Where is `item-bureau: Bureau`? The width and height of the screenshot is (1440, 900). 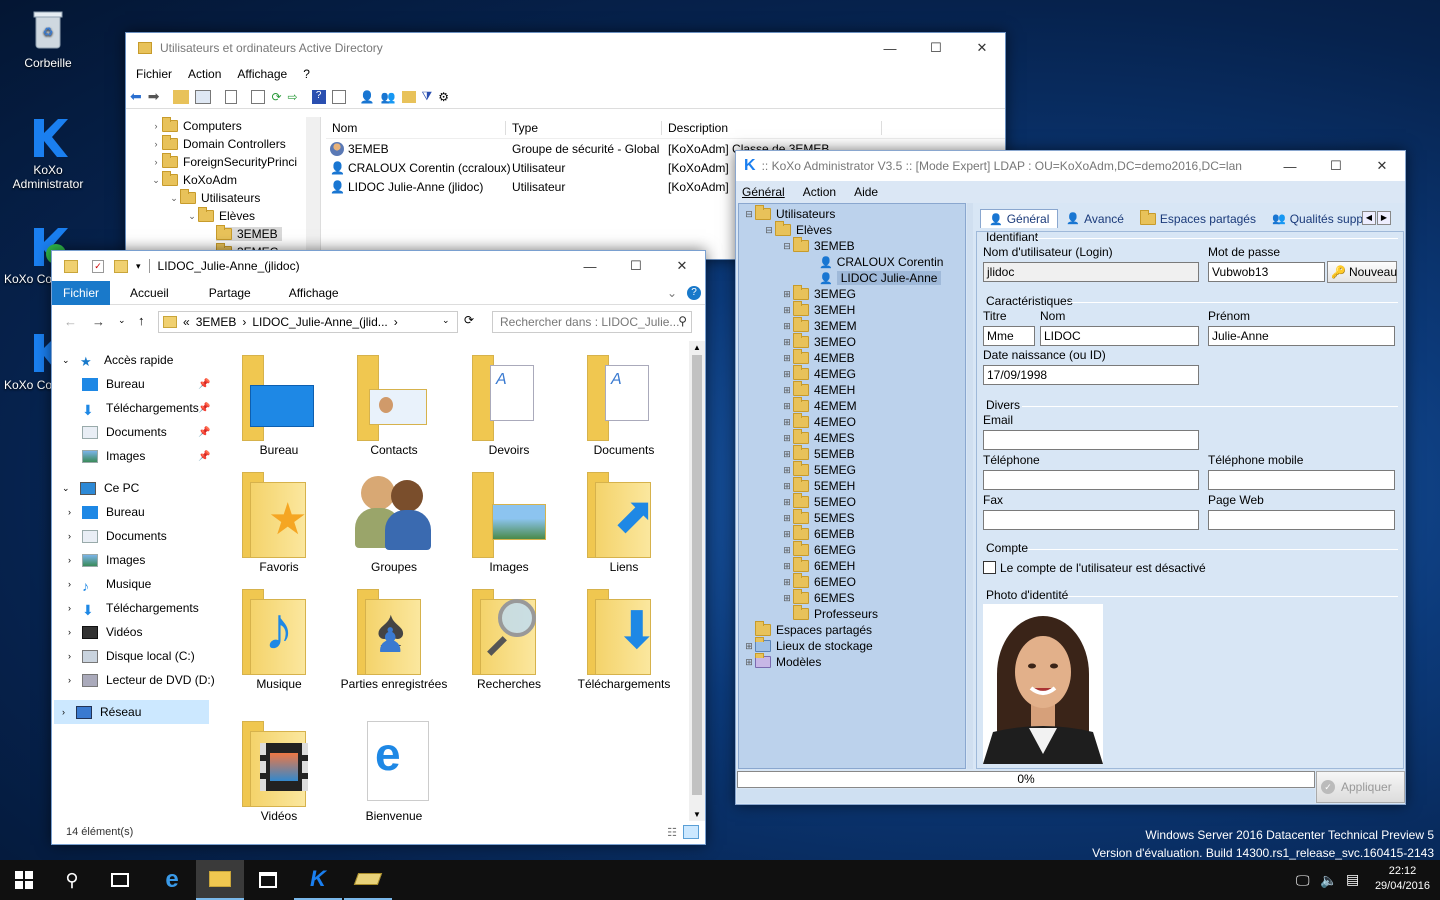 item-bureau: Bureau is located at coordinates (279, 404).